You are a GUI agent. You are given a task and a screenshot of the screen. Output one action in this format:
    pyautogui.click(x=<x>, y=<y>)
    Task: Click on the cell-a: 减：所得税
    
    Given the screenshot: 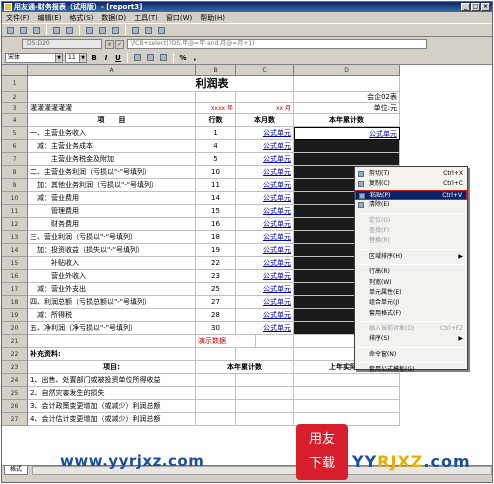 What is the action you would take?
    pyautogui.click(x=112, y=315)
    